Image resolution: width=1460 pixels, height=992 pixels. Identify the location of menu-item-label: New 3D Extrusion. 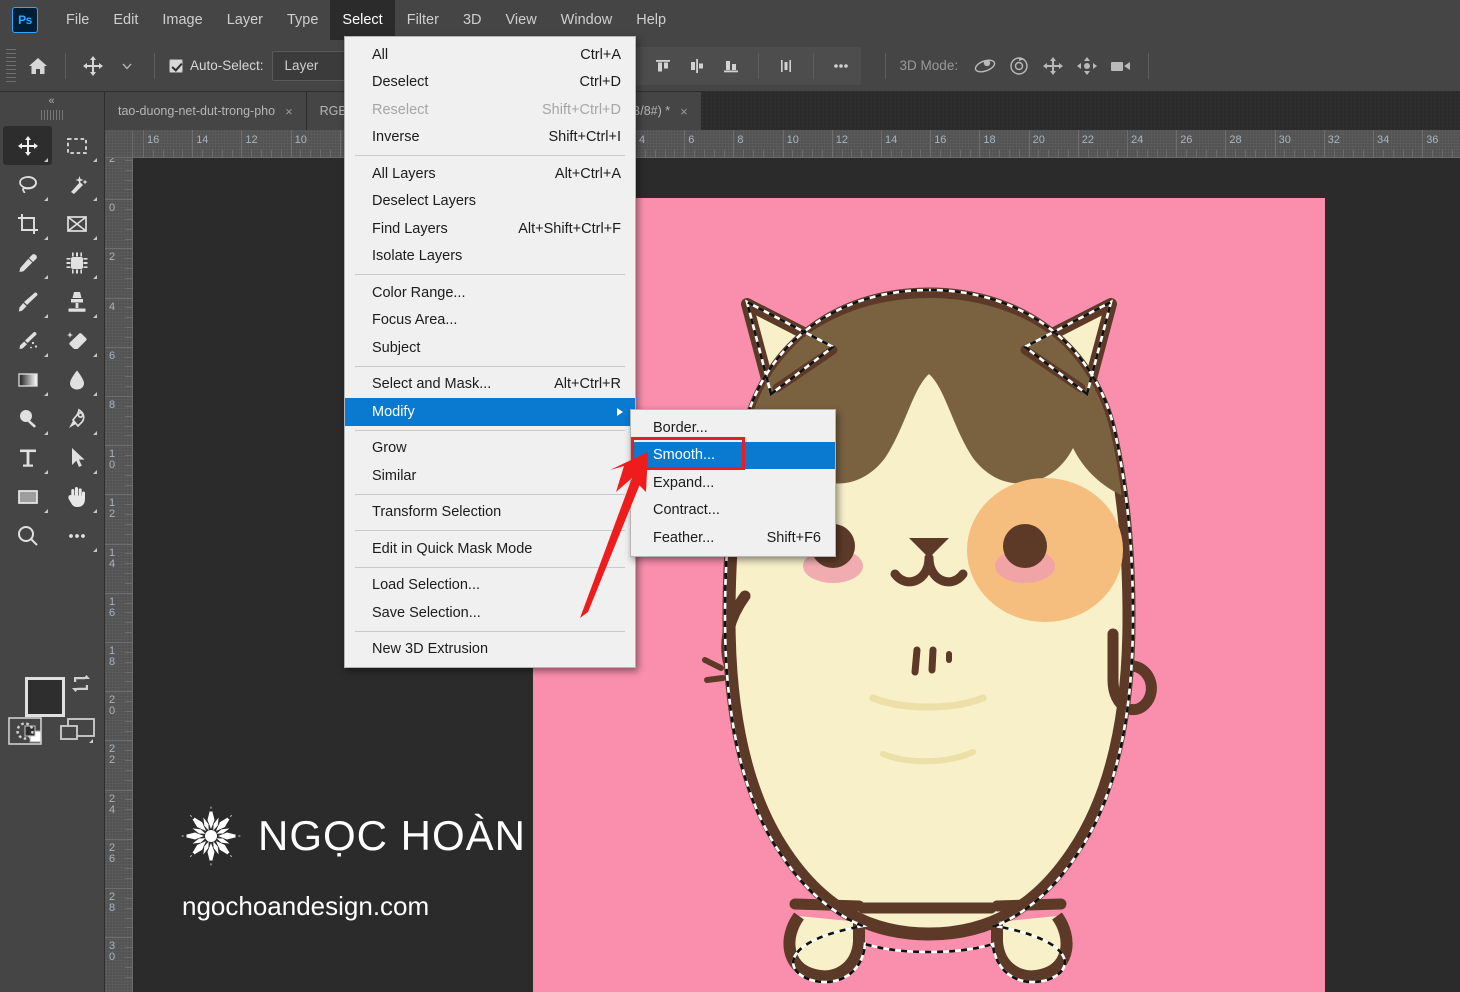
(430, 649).